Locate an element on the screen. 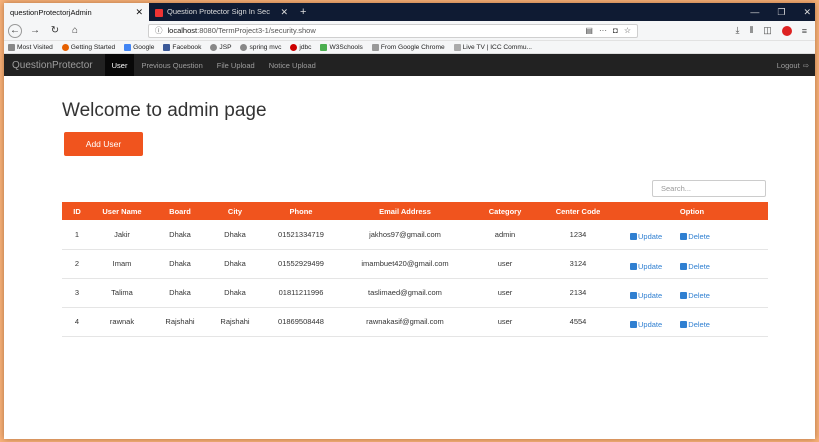  reader-view-icon: ▤ is located at coordinates (589, 30).